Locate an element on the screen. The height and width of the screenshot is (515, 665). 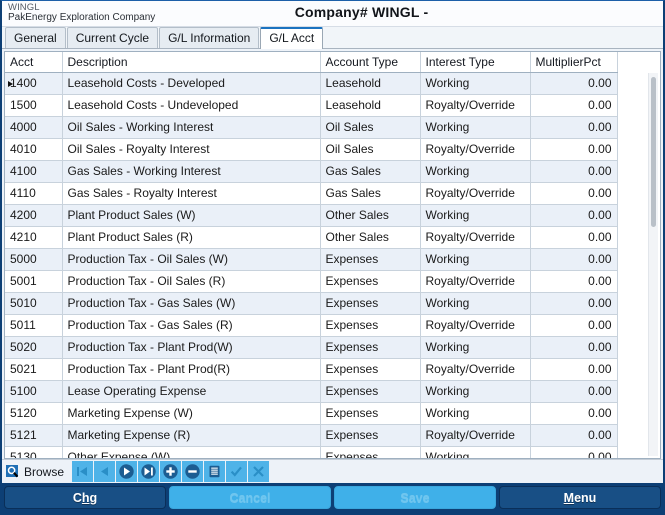
cell-acct: 1500 is located at coordinates (34, 105).